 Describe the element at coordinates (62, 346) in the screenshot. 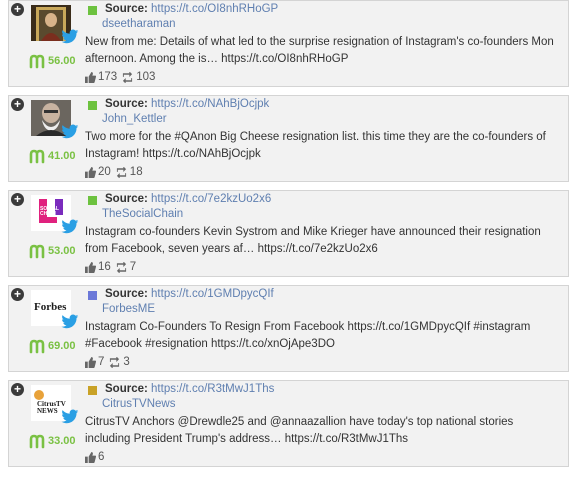

I see `score-value: 69.00` at that location.